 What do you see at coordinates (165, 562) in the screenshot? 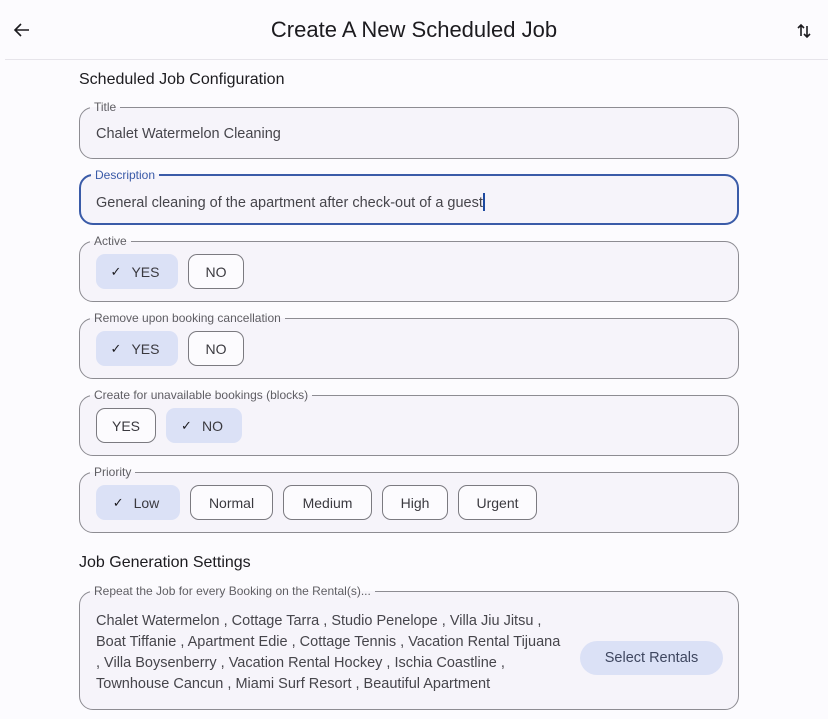
I see `section-title-generation: Job Generation Settings` at bounding box center [165, 562].